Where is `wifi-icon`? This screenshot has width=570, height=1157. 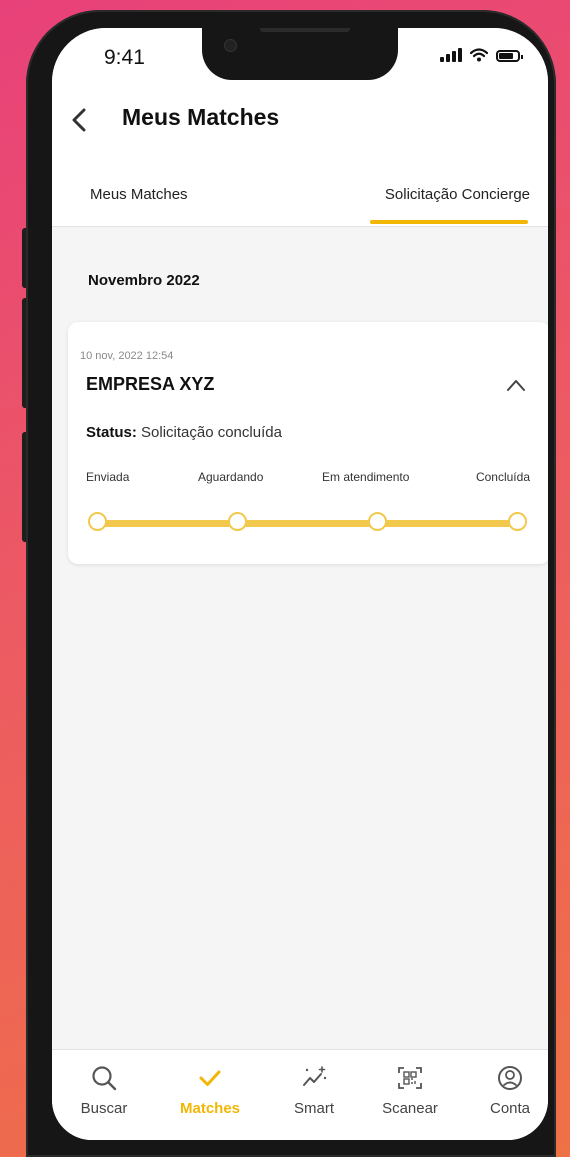 wifi-icon is located at coordinates (479, 55).